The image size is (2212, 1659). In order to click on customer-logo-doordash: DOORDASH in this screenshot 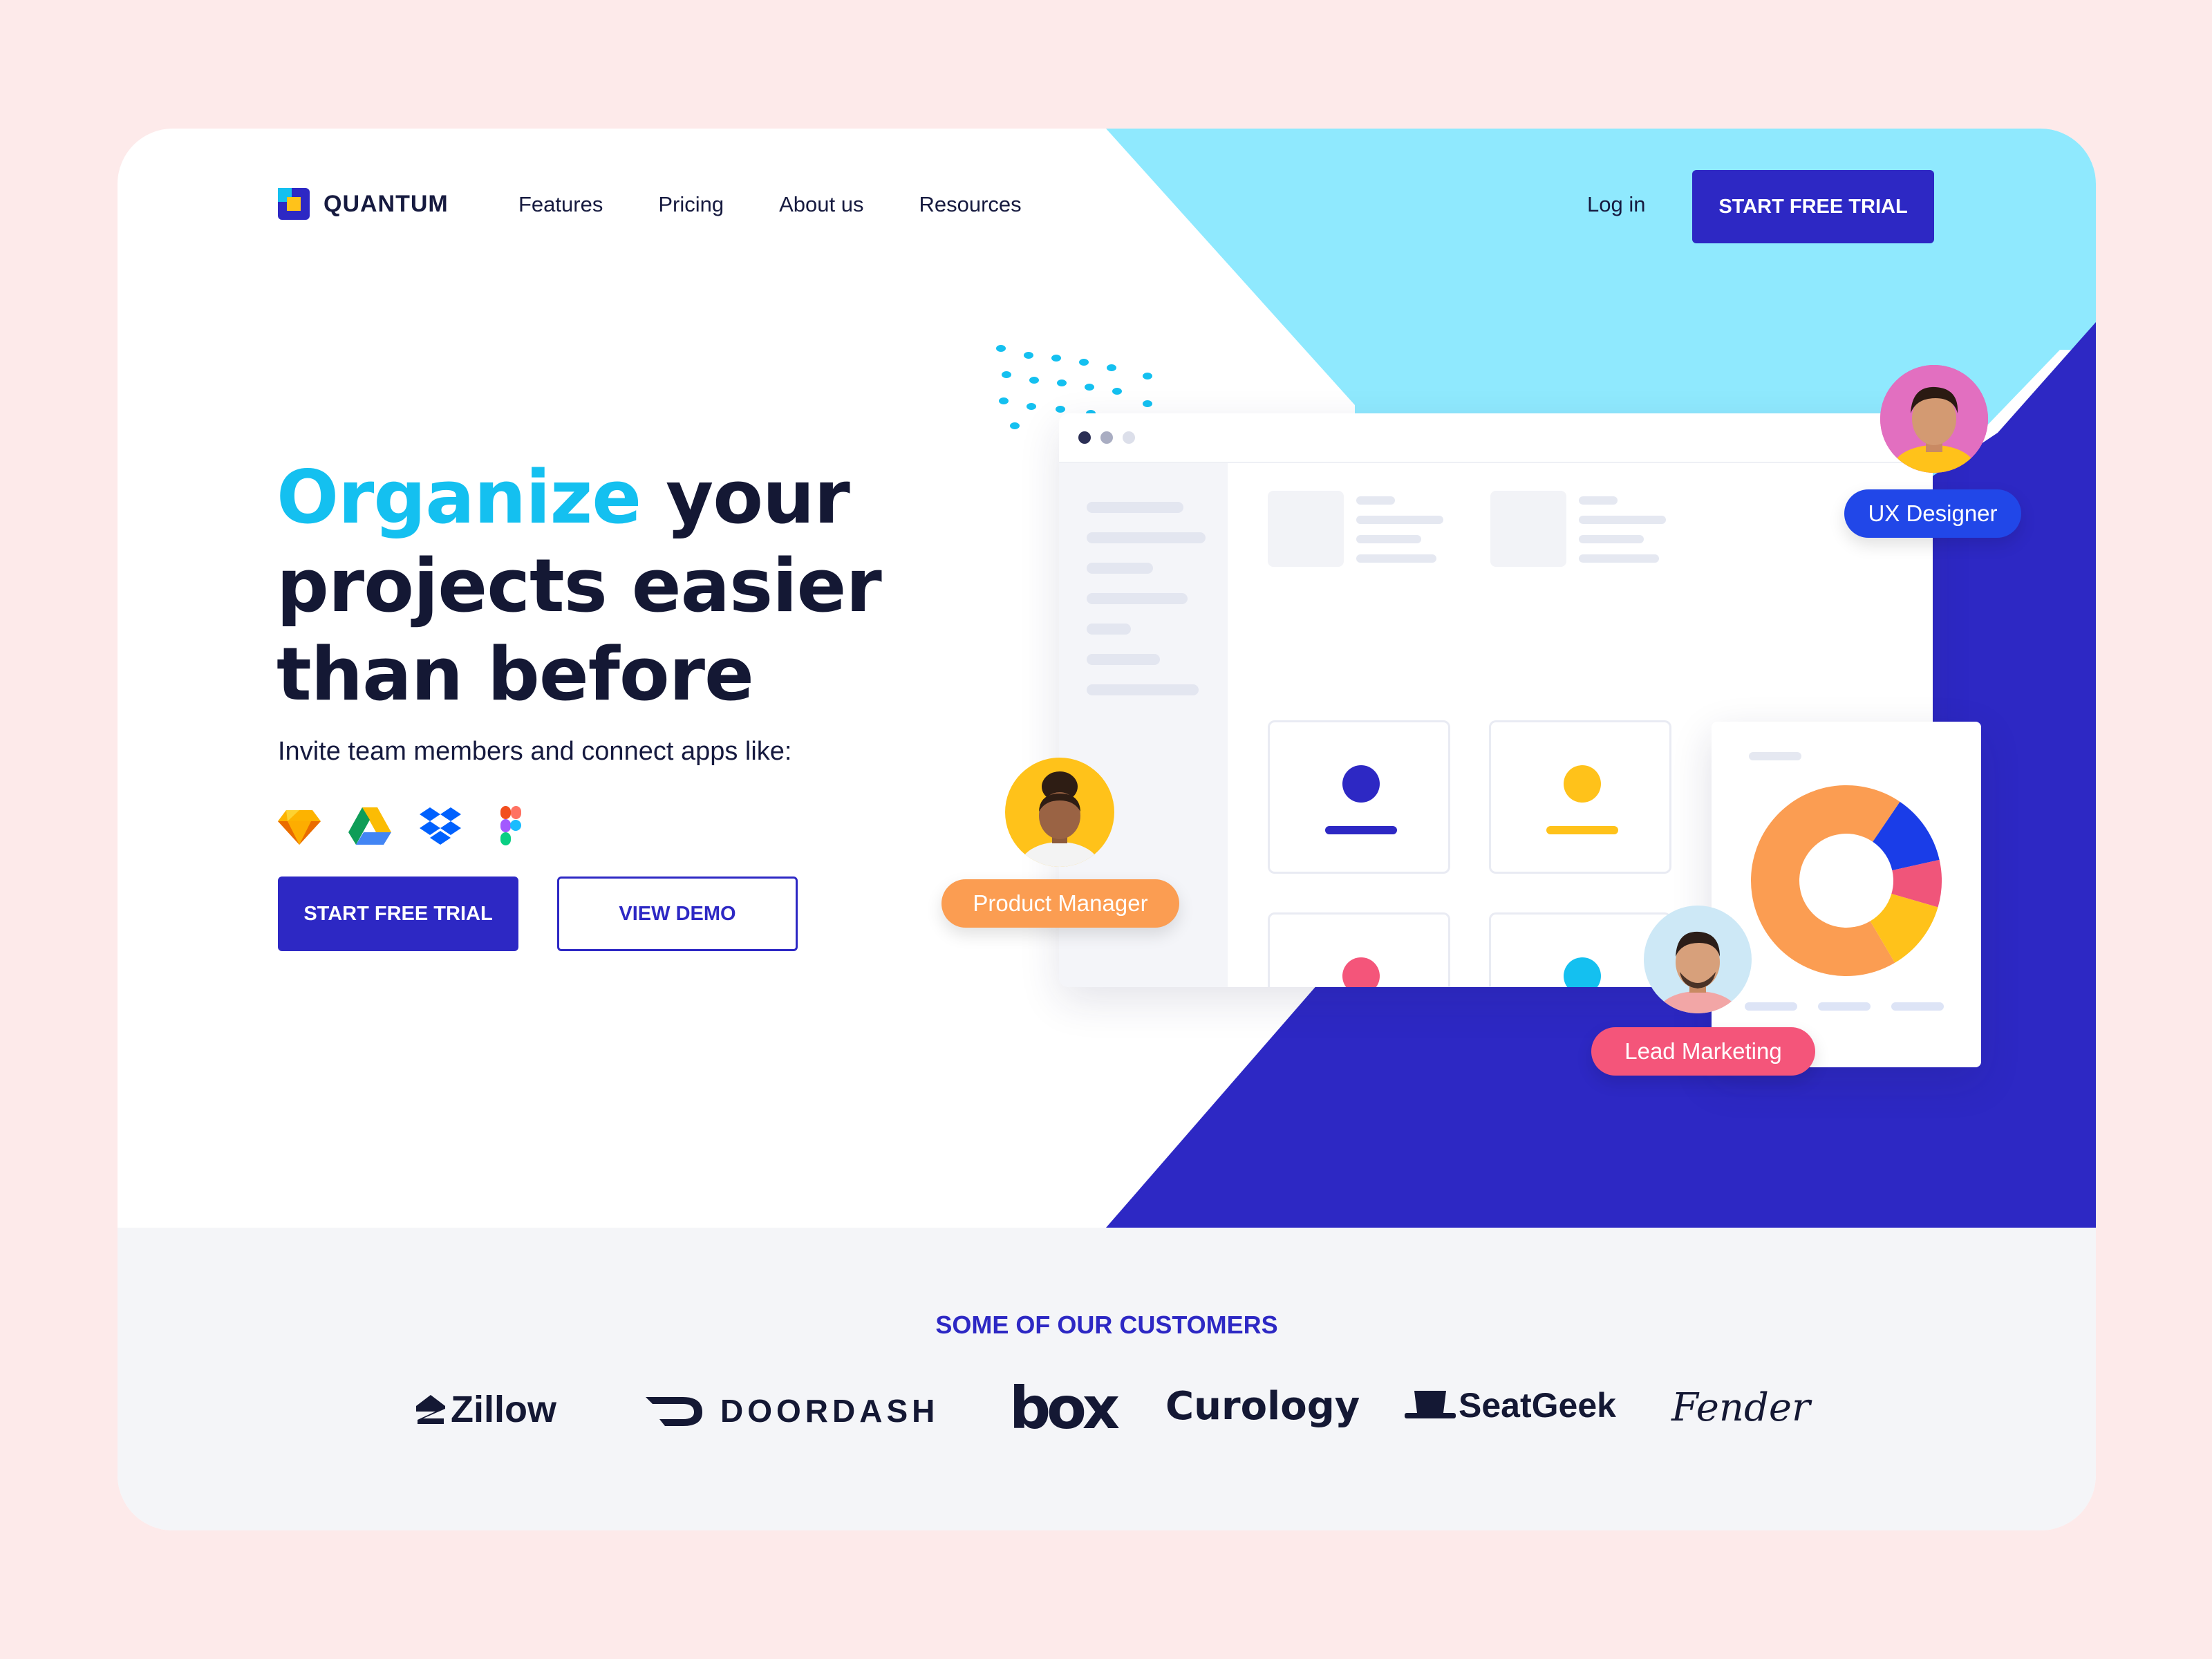, I will do `click(791, 1411)`.